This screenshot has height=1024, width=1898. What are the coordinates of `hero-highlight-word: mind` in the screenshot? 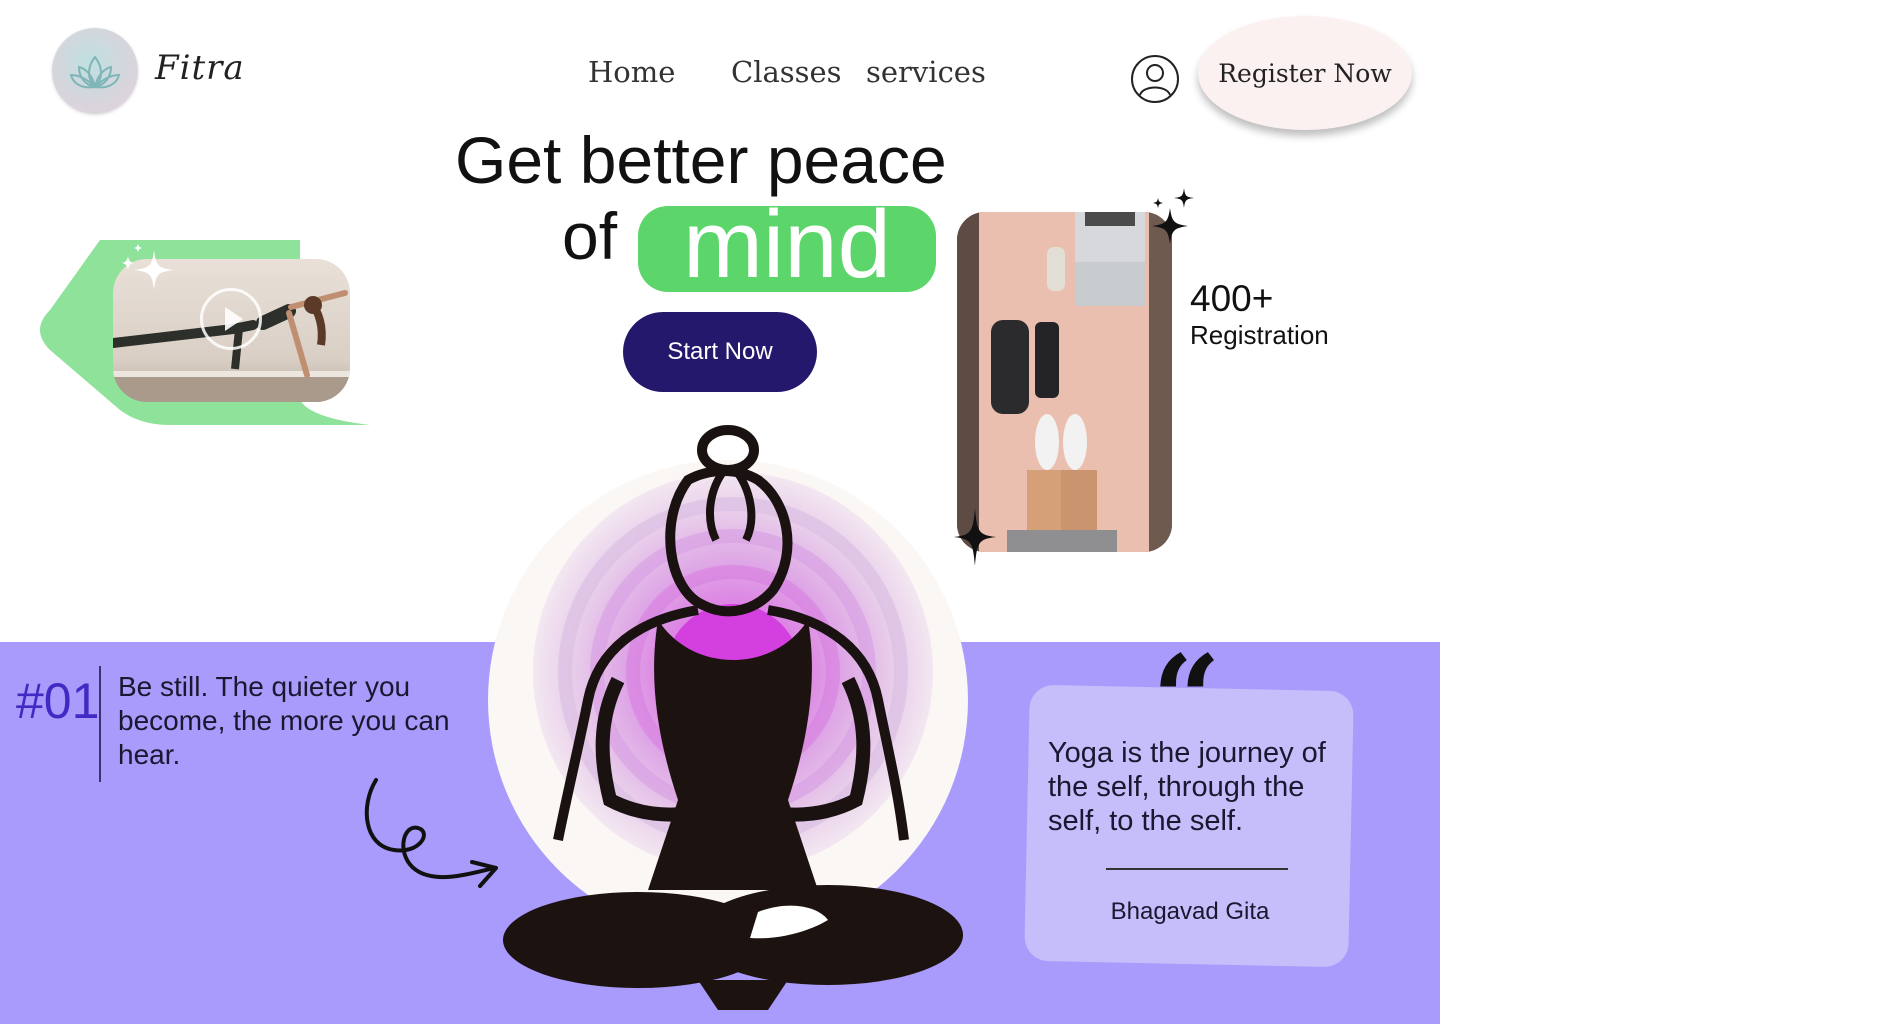 It's located at (787, 244).